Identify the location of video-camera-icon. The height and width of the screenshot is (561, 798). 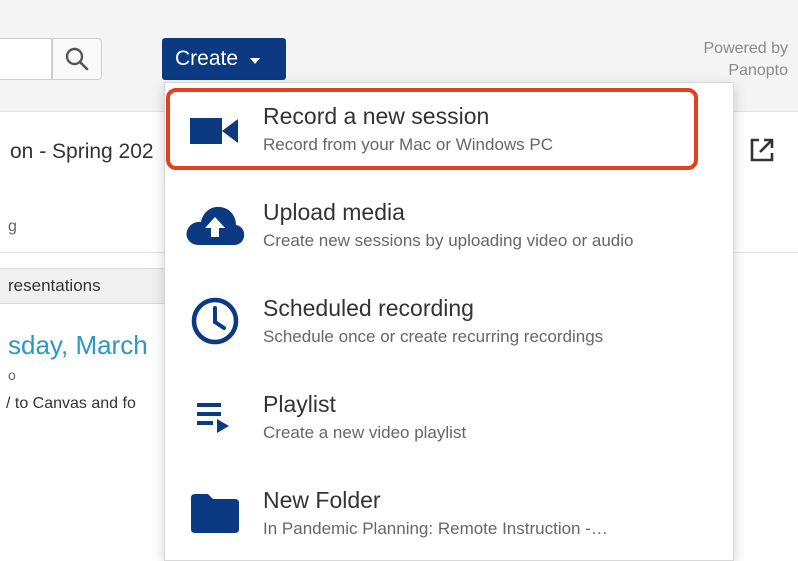
(215, 131).